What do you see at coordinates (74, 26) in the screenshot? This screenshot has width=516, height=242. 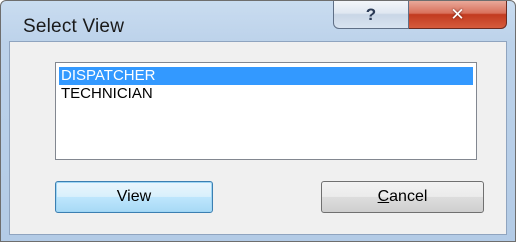 I see `window-title: Select View` at bounding box center [74, 26].